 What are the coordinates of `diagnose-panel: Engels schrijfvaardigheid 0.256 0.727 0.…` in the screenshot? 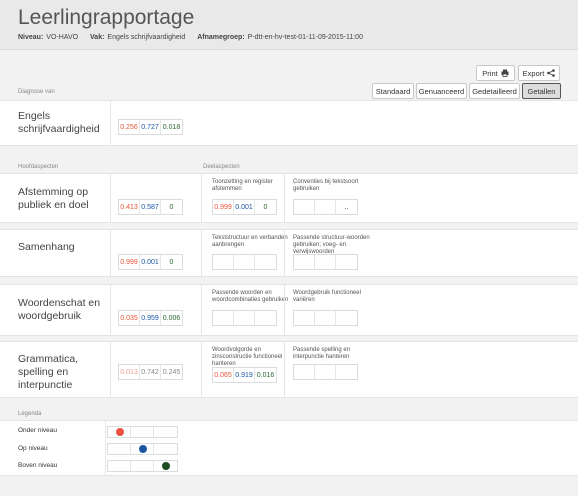 It's located at (289, 123).